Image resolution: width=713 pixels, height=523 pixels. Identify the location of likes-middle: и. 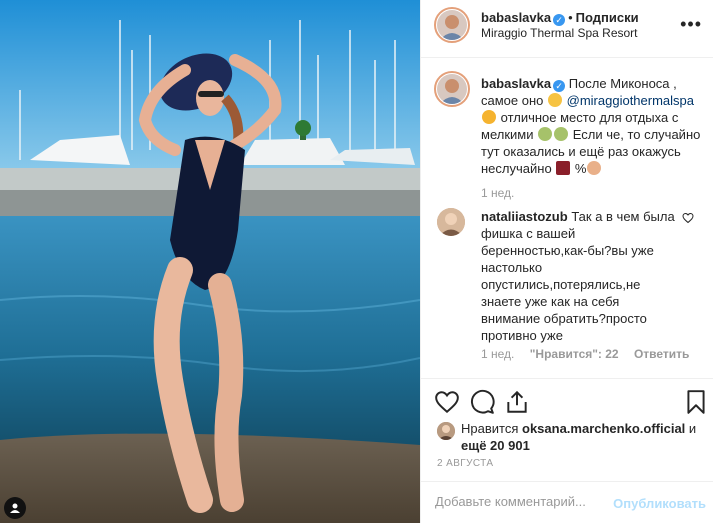
(692, 428).